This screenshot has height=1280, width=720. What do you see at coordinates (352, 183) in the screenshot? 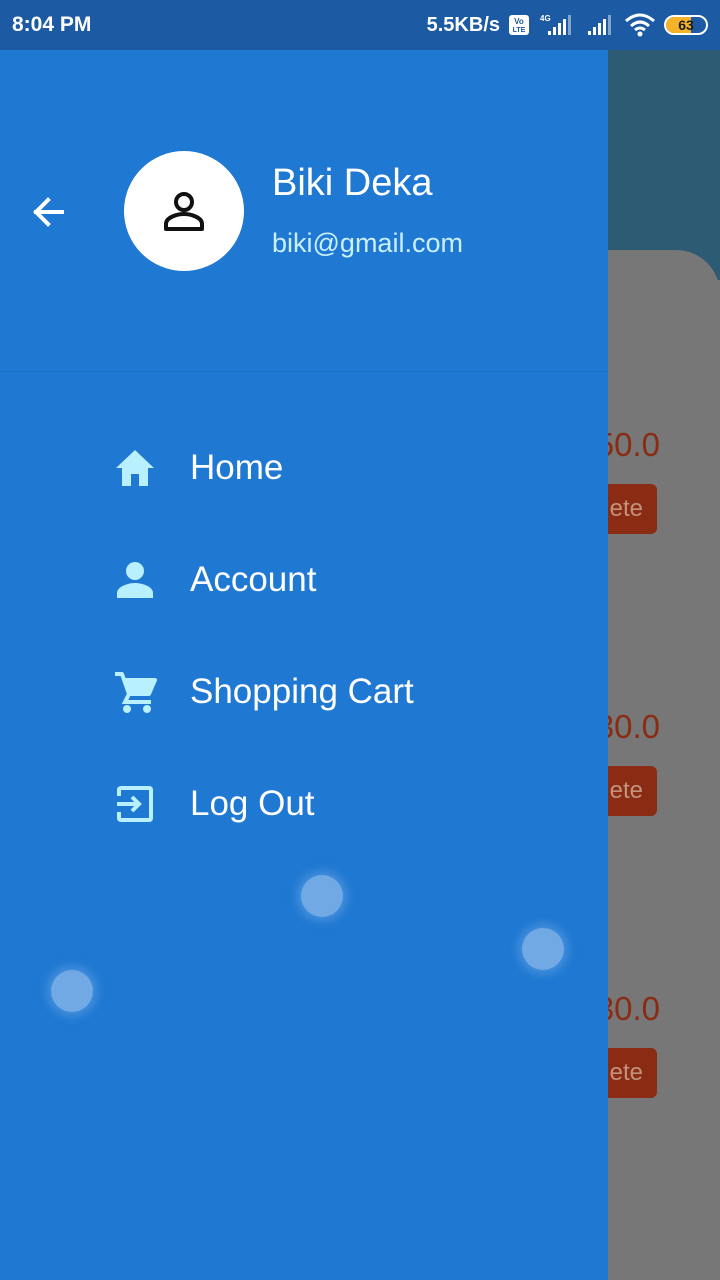
I see `user-name: Biki Deka` at bounding box center [352, 183].